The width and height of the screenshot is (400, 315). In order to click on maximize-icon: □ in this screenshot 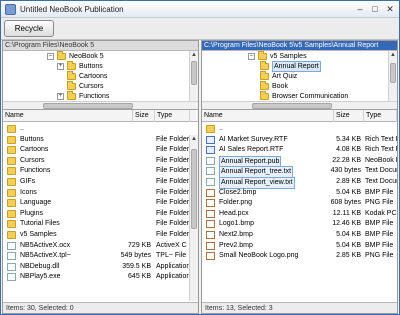, I will do `click(375, 9)`.